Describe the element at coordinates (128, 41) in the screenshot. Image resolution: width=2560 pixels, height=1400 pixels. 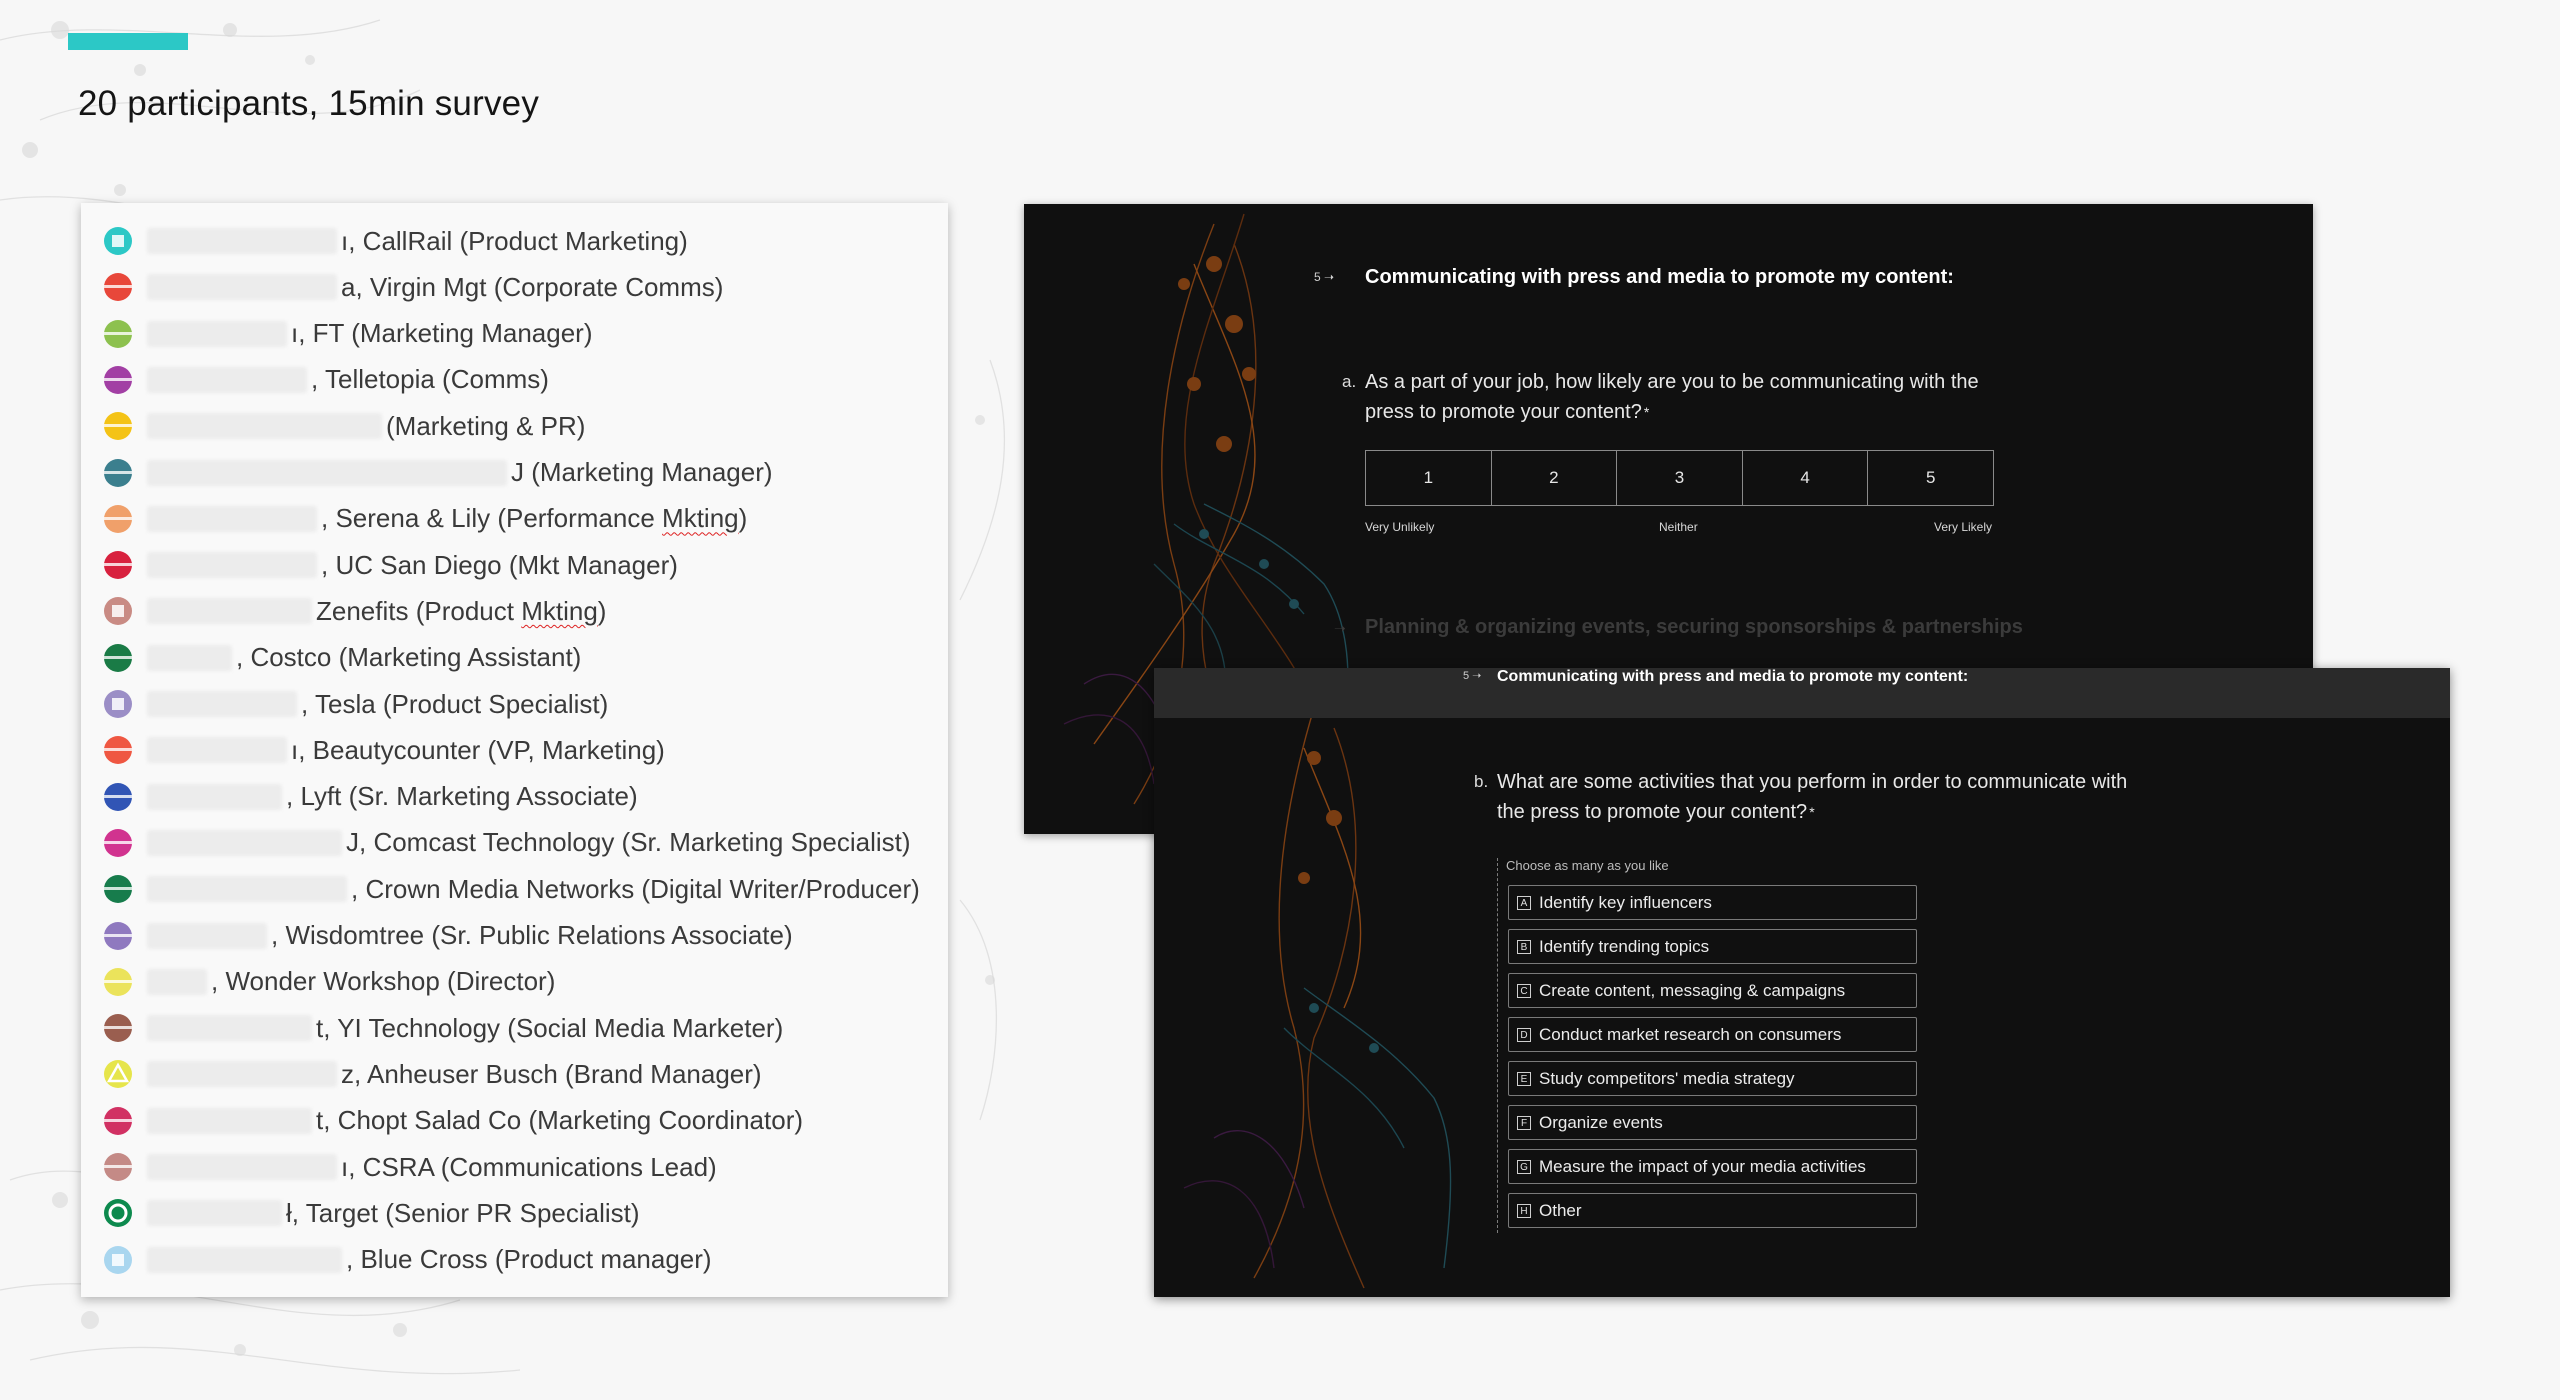
I see `title-accent-bar` at that location.